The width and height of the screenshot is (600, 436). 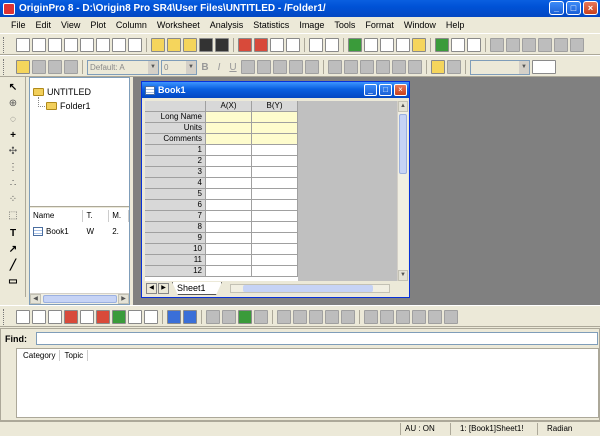 I want to click on topic-column: Topic, so click(x=74, y=355).